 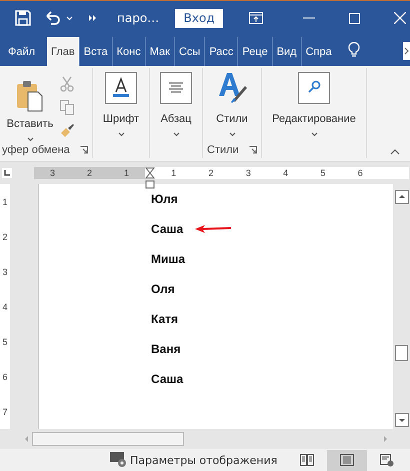 What do you see at coordinates (176, 88) in the screenshot?
I see `align-center-icon` at bounding box center [176, 88].